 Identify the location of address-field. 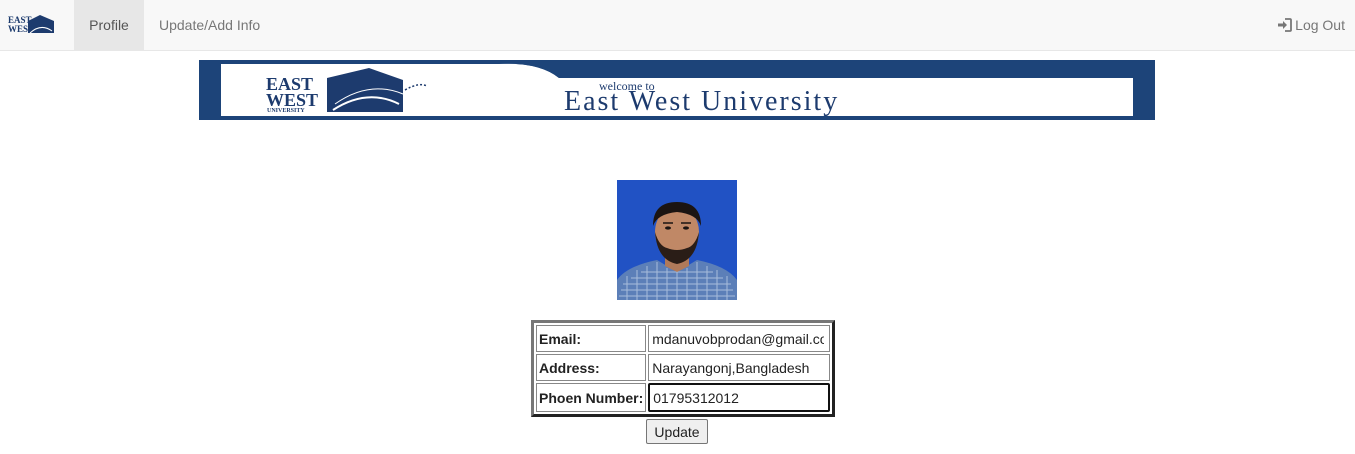
(738, 367).